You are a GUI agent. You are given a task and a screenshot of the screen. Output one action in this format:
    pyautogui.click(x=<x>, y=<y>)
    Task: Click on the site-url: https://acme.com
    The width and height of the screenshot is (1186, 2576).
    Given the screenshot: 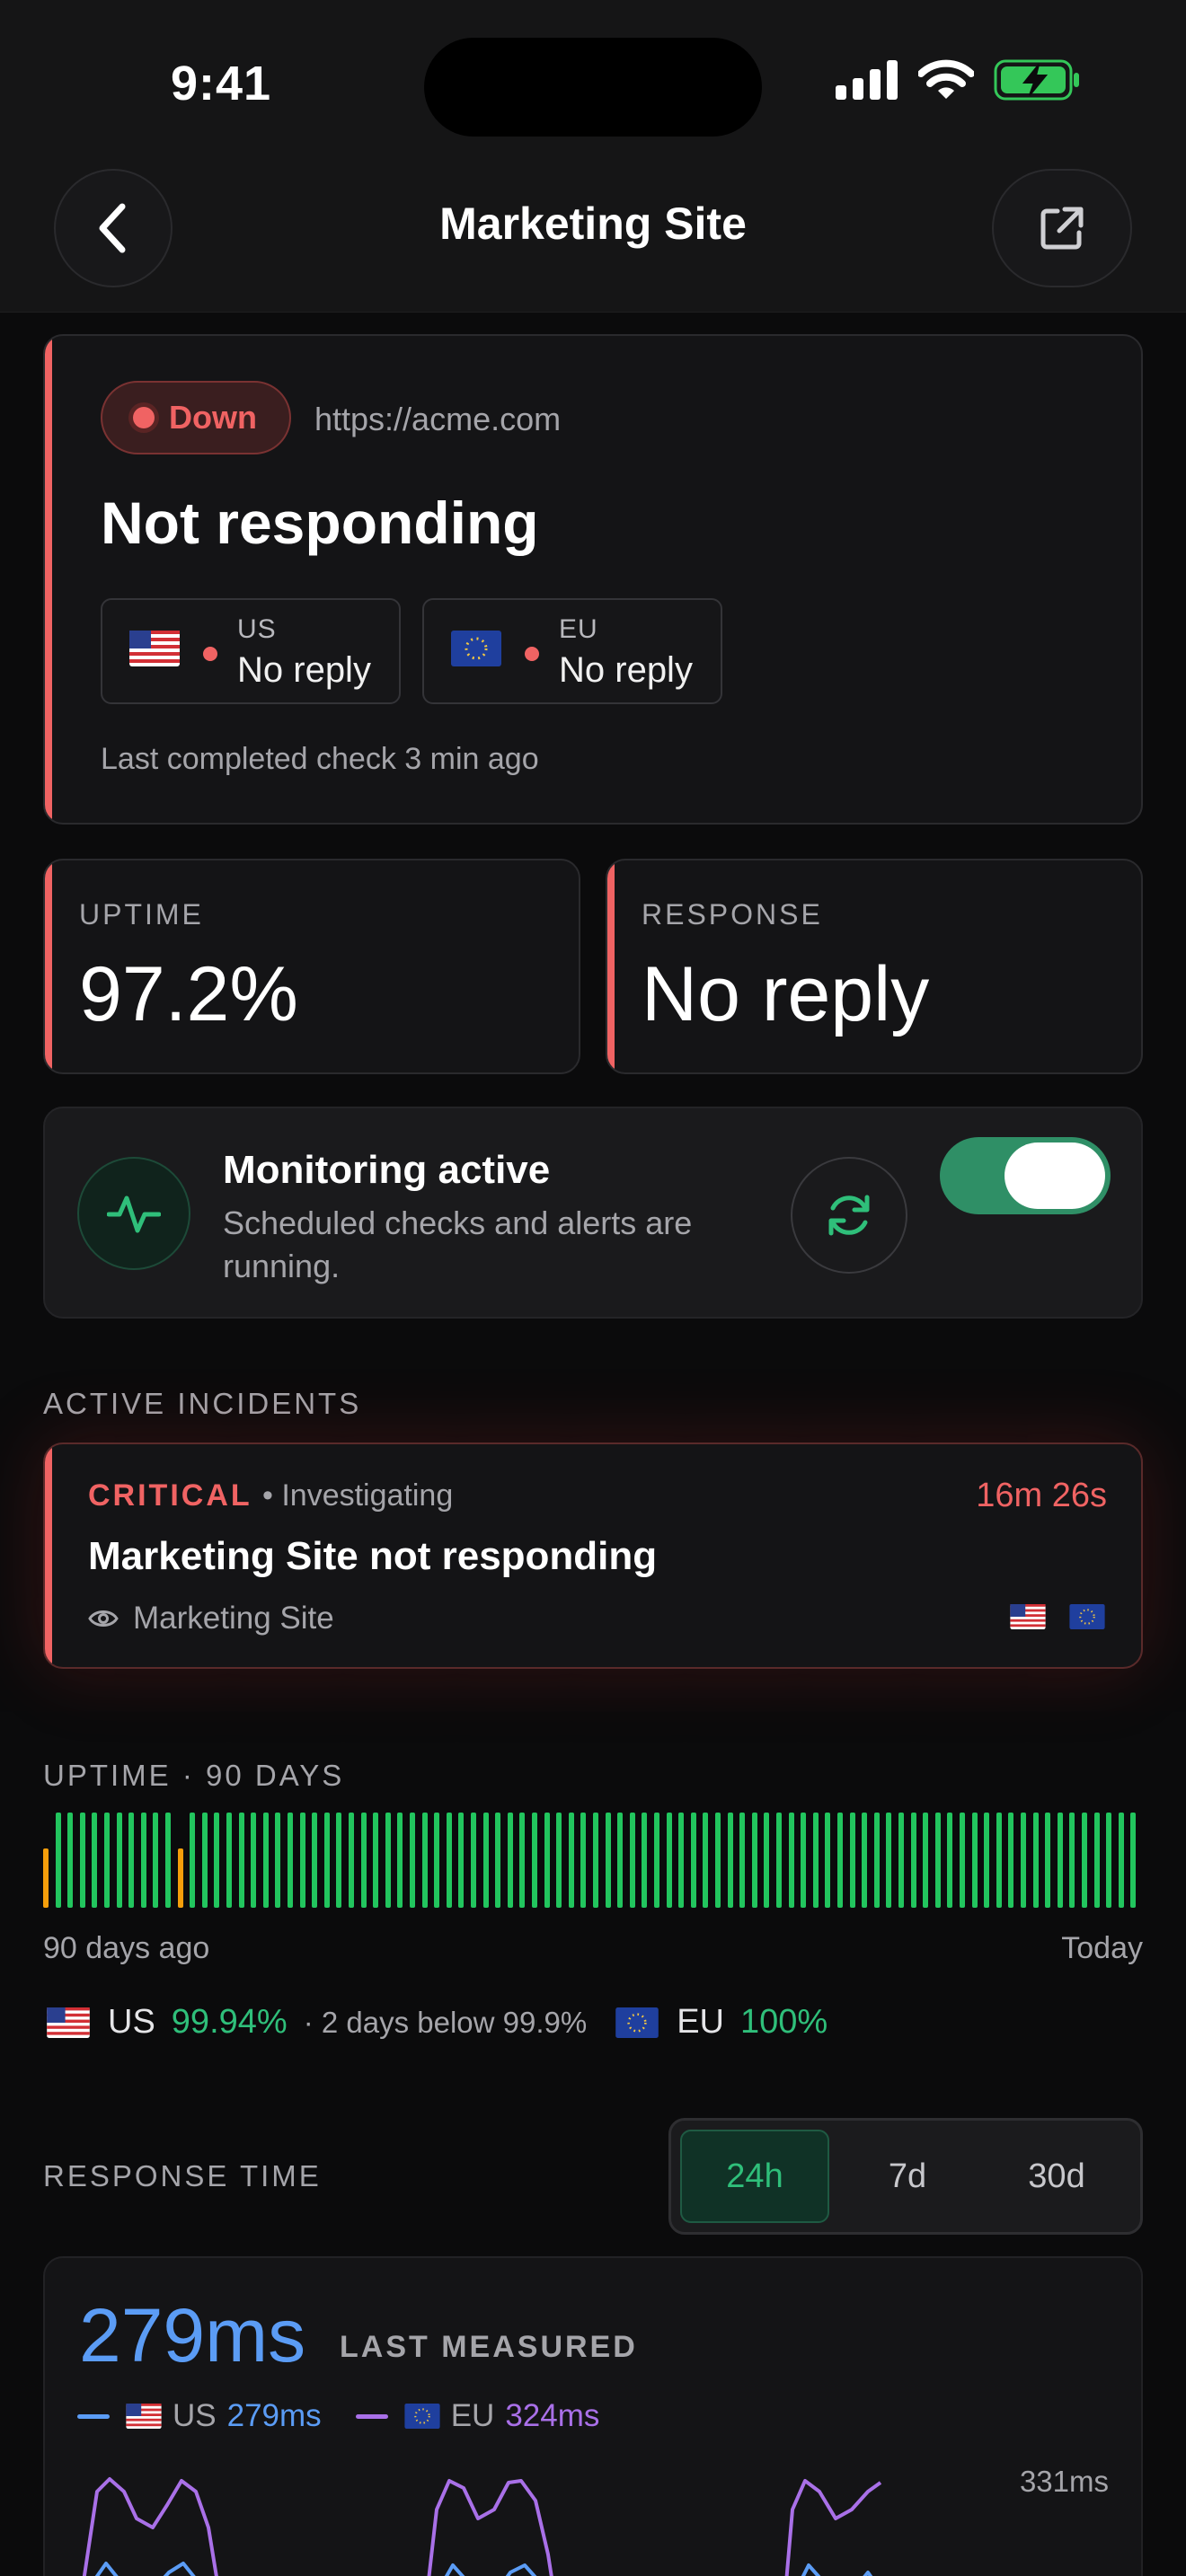 What is the action you would take?
    pyautogui.click(x=437, y=419)
    